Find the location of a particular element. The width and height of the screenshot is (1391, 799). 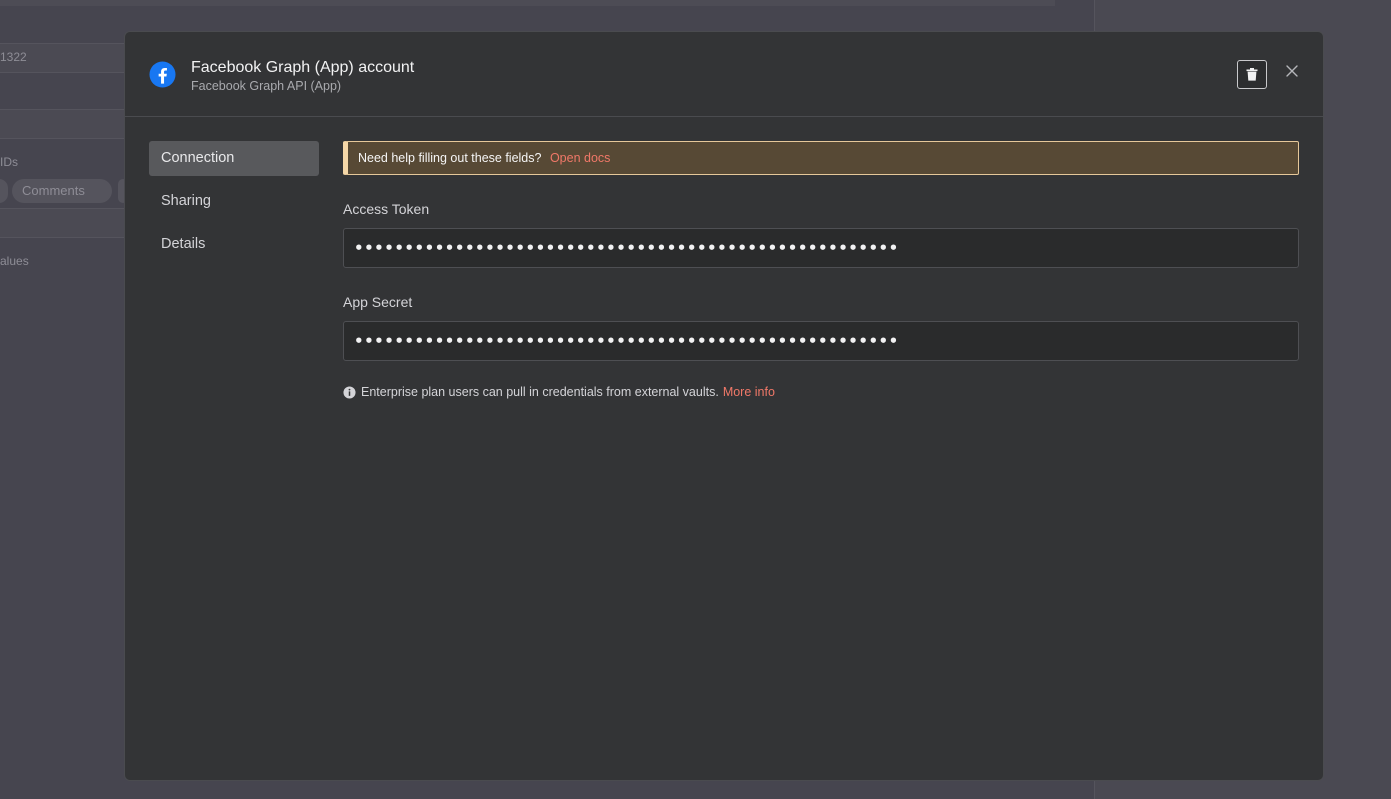

modal-sidebar: Connection Sharing Details is located at coordinates (234, 205).